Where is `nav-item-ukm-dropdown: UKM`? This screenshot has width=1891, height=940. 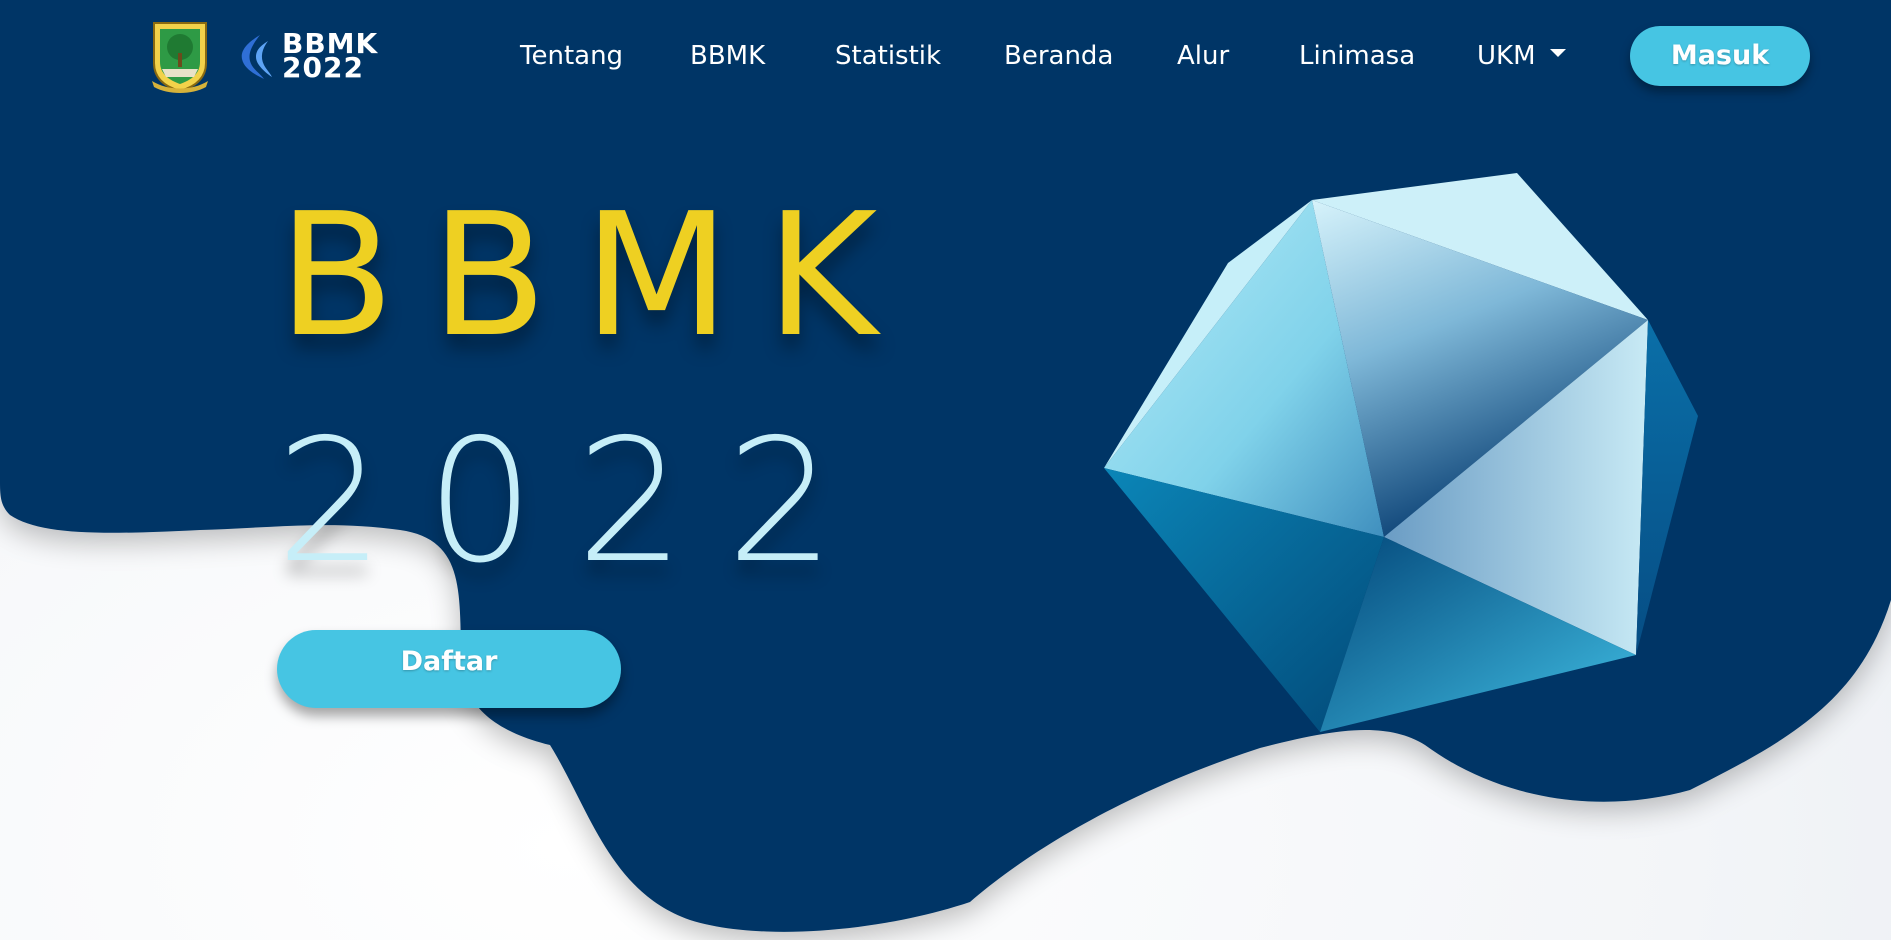 nav-item-ukm-dropdown: UKM is located at coordinates (1521, 56).